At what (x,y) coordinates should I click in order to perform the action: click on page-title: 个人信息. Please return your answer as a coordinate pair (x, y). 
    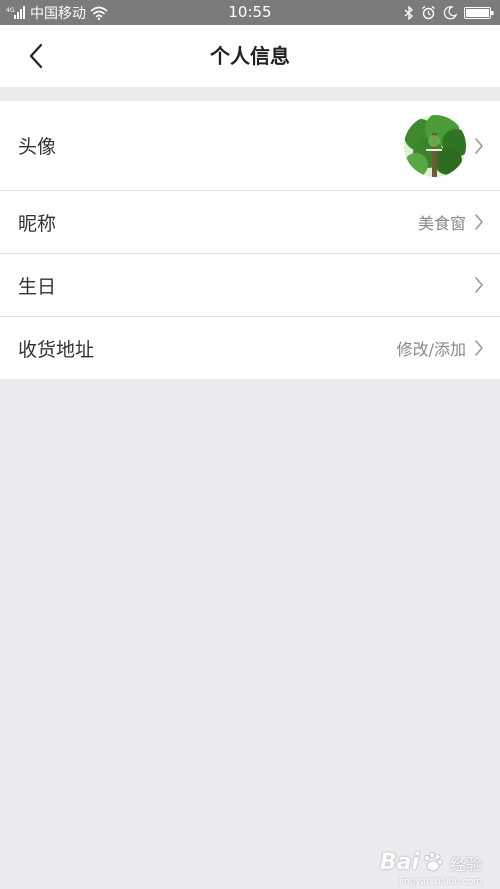
    Looking at the image, I should click on (250, 56).